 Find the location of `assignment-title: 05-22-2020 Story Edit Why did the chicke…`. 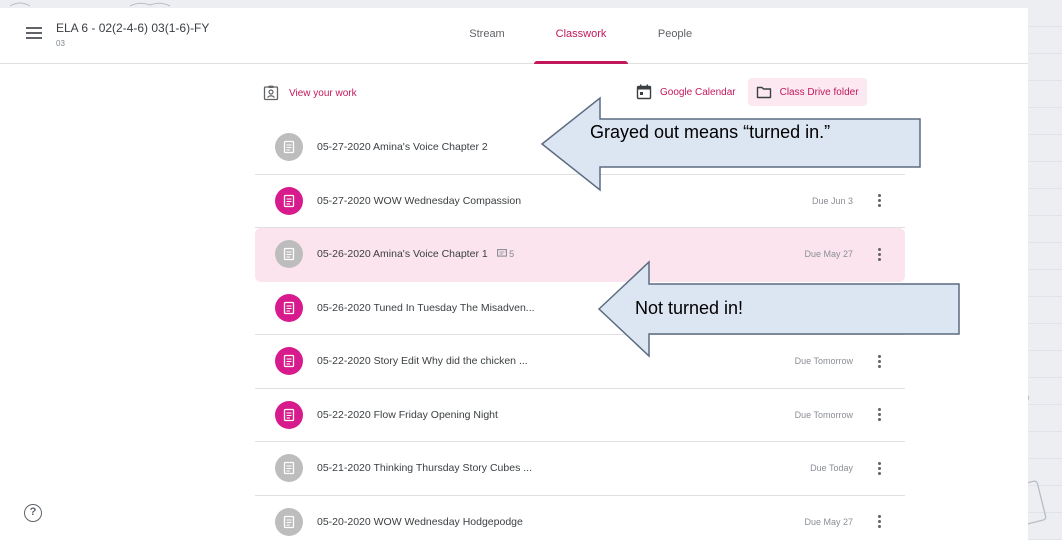

assignment-title: 05-22-2020 Story Edit Why did the chicke… is located at coordinates (422, 361).